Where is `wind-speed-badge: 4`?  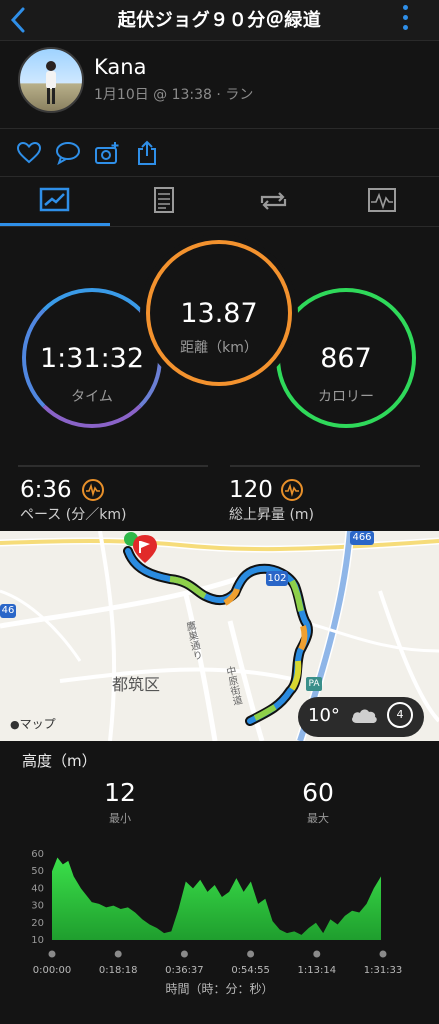 wind-speed-badge: 4 is located at coordinates (400, 715).